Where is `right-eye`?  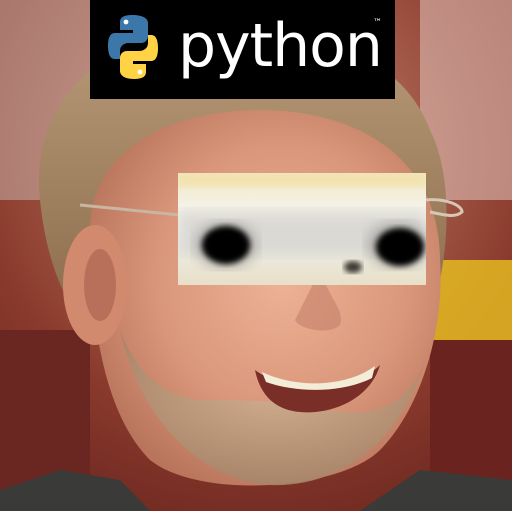
right-eye is located at coordinates (400, 247).